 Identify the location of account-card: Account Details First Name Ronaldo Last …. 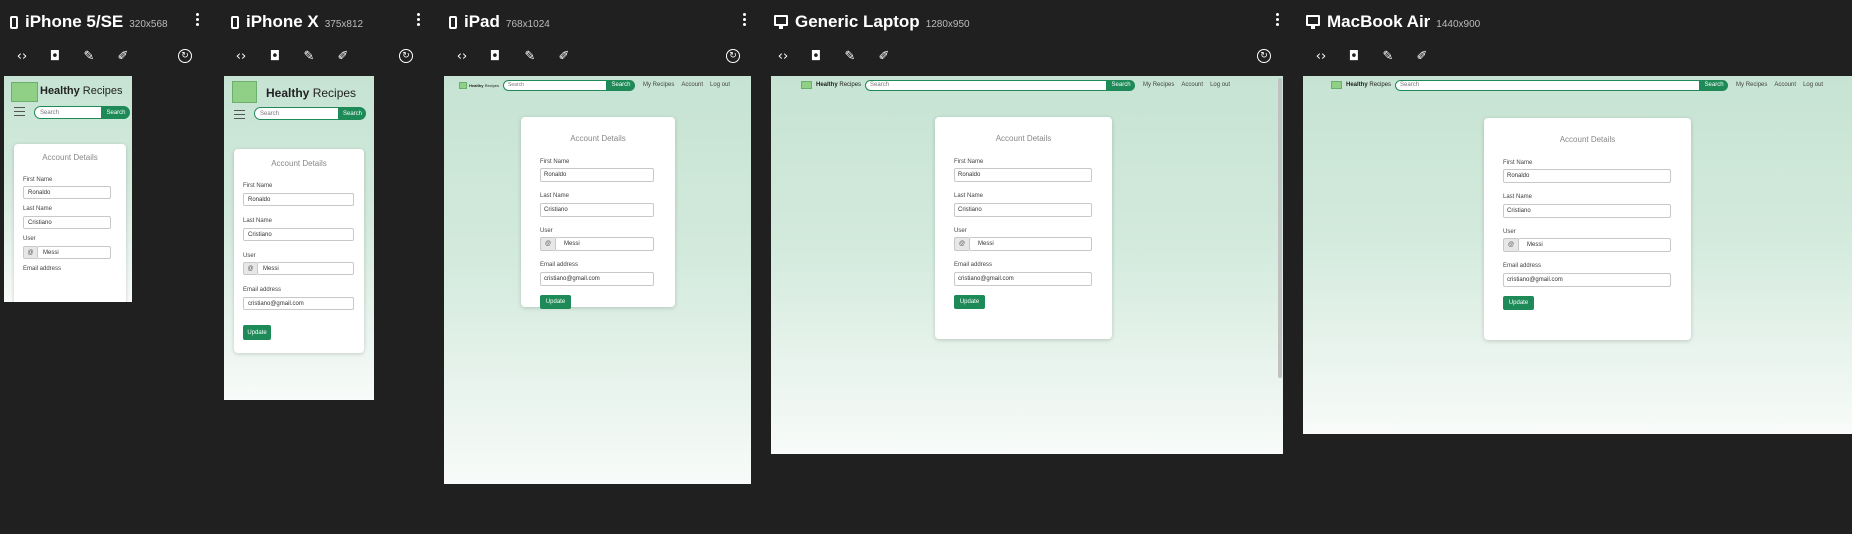
(1023, 228).